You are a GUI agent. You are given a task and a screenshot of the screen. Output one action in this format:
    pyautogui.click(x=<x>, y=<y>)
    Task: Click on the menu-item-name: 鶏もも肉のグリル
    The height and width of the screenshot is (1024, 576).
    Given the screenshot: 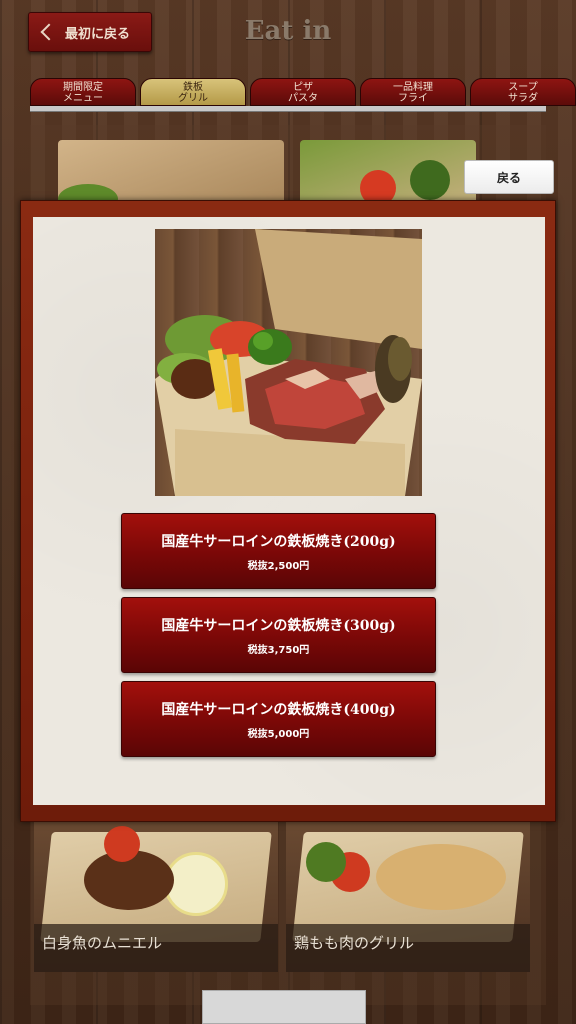 What is the action you would take?
    pyautogui.click(x=354, y=943)
    